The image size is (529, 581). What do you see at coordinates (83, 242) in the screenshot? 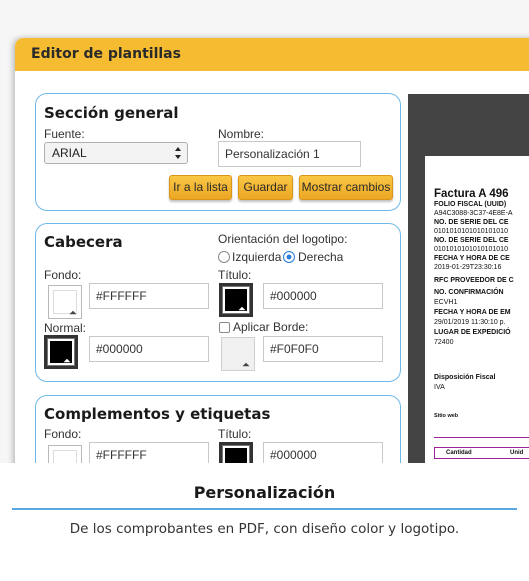
I see `header-section-title: Cabecera` at bounding box center [83, 242].